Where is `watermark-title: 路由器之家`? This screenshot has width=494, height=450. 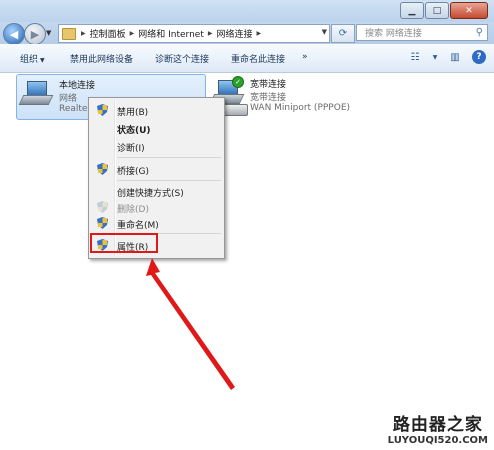
watermark-title: 路由器之家 is located at coordinates (437, 425).